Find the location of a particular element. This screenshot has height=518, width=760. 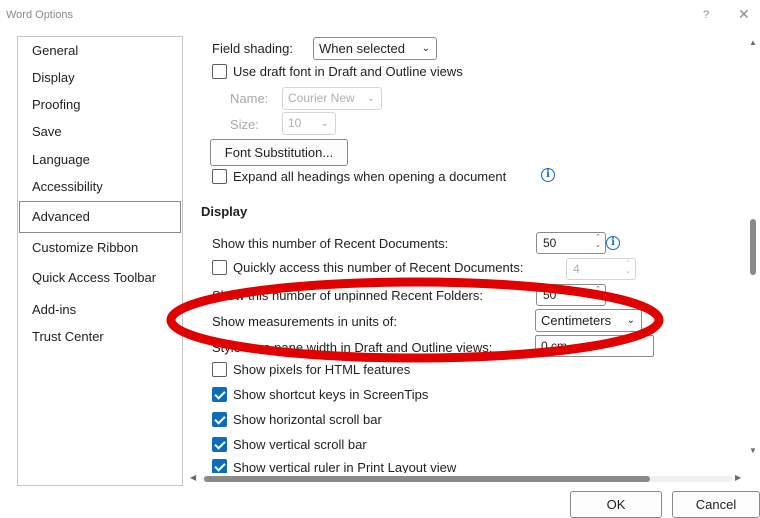

style-area-input: 0 cm is located at coordinates (594, 346).